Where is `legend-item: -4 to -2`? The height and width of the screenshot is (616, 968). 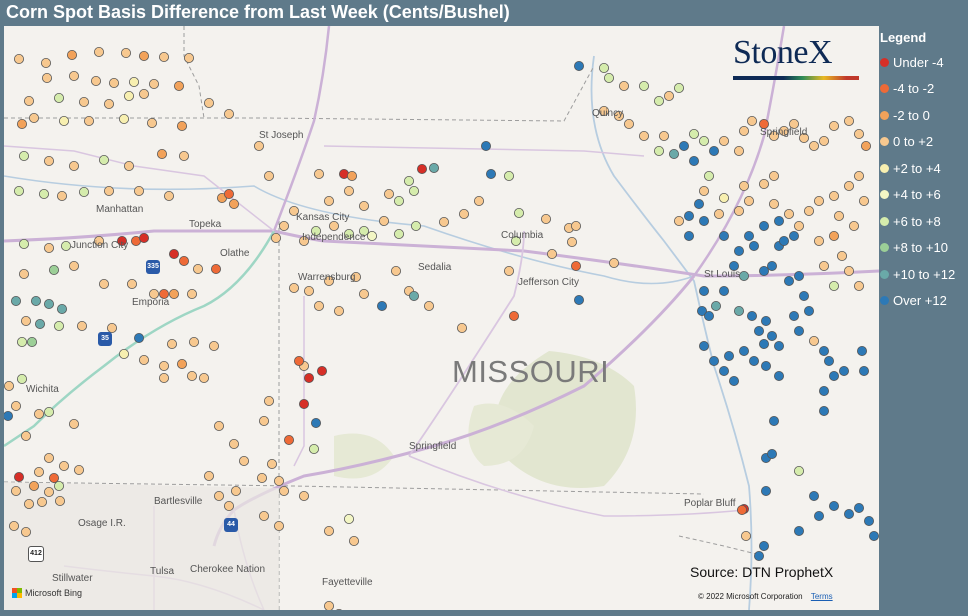 legend-item: -4 to -2 is located at coordinates (924, 89).